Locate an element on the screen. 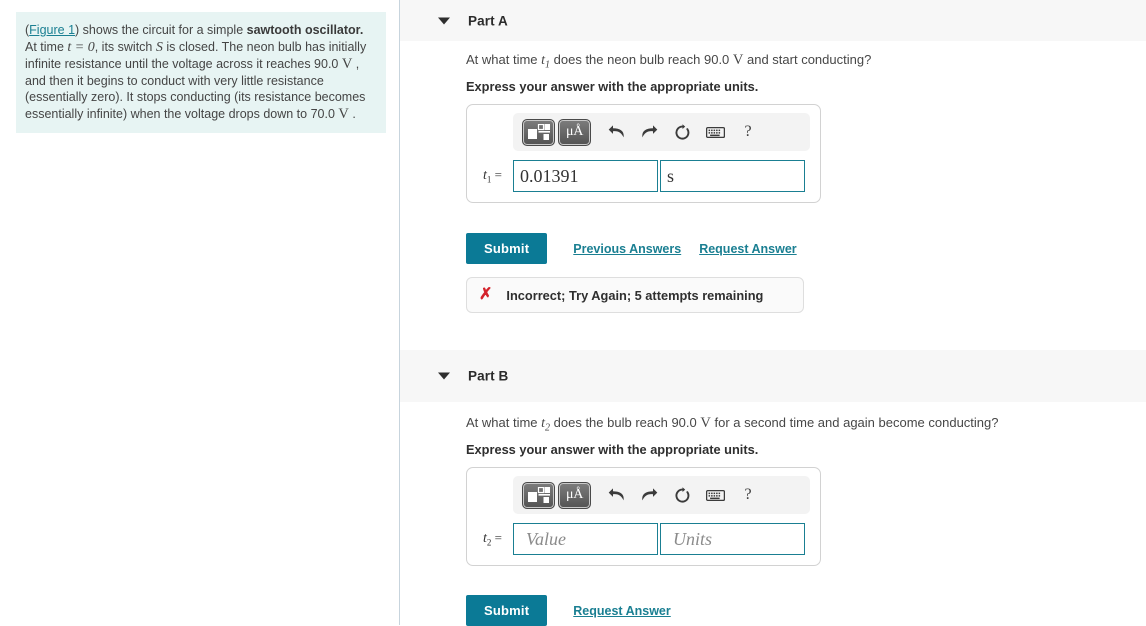 Image resolution: width=1146 pixels, height=626 pixels. part-a-question-unit: V is located at coordinates (738, 60).